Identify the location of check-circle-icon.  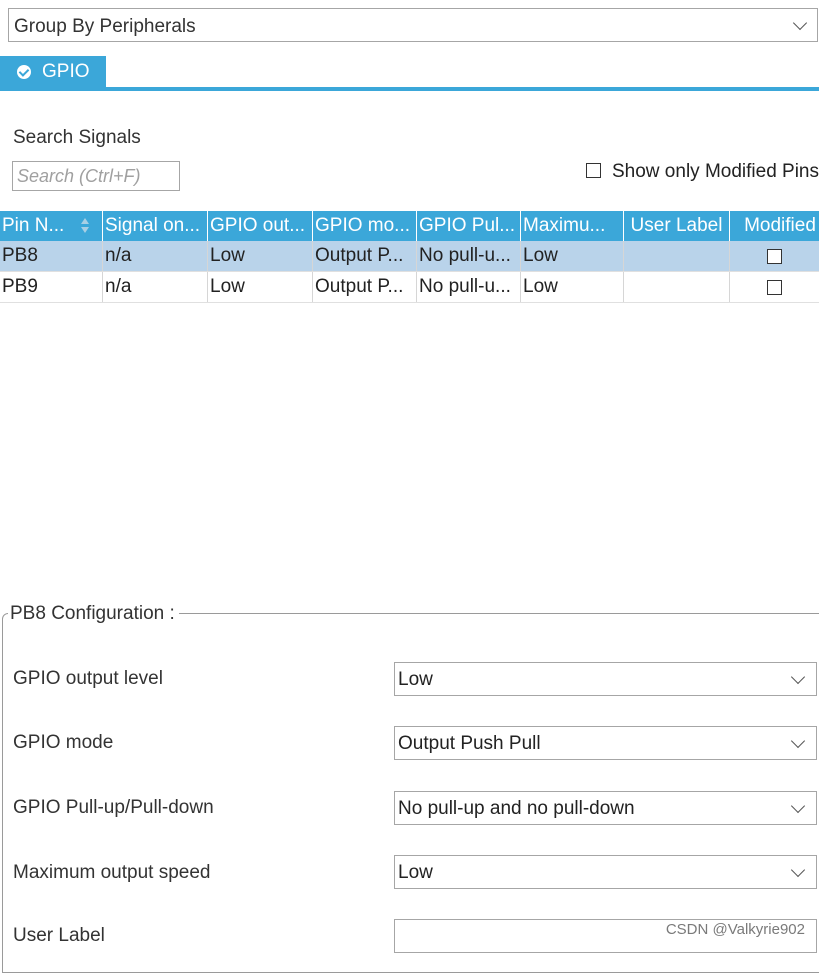
(24, 72).